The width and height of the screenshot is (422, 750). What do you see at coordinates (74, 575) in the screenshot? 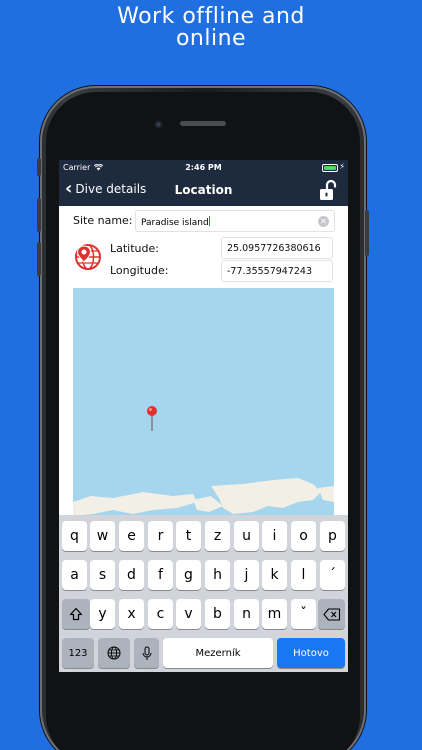
I see `key-a: a` at bounding box center [74, 575].